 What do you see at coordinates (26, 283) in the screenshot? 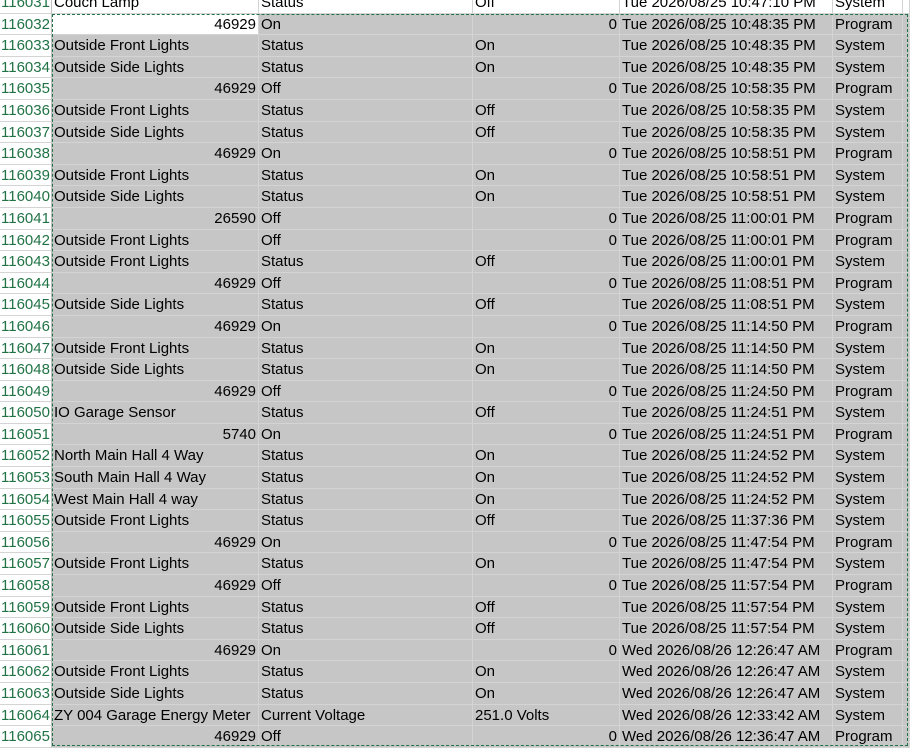
I see `row-header: 116044` at bounding box center [26, 283].